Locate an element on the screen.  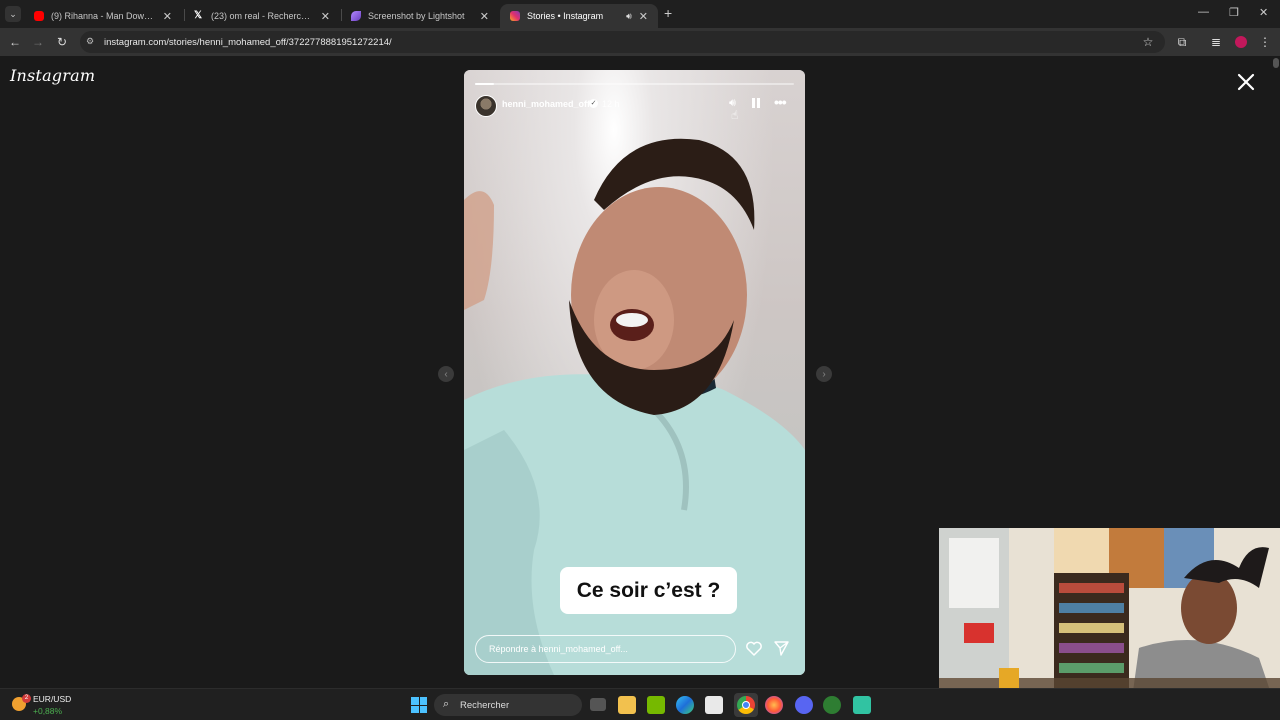
task-view-icon is located at coordinates (598, 704).